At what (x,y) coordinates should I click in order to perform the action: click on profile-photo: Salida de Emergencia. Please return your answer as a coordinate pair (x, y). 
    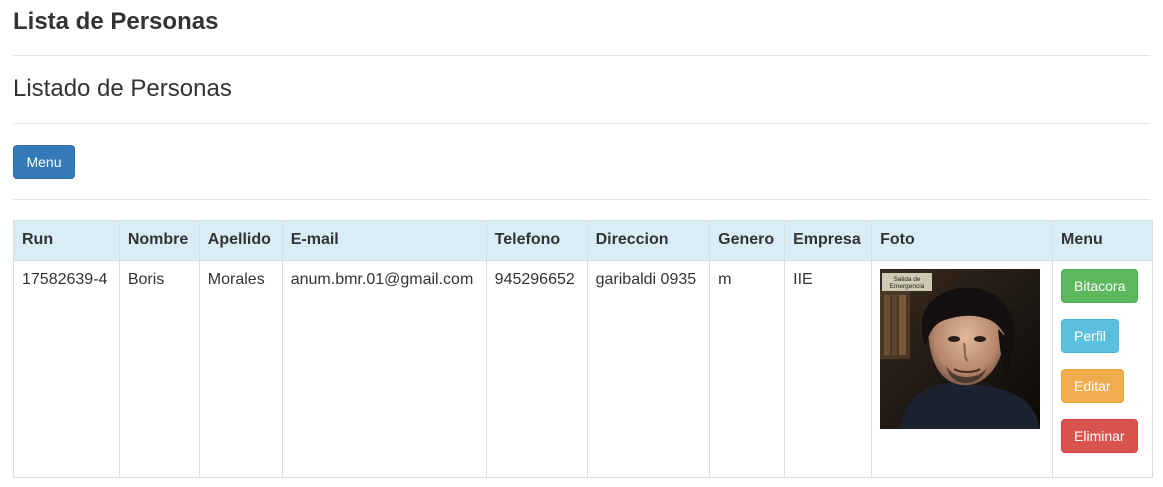
    Looking at the image, I should click on (960, 349).